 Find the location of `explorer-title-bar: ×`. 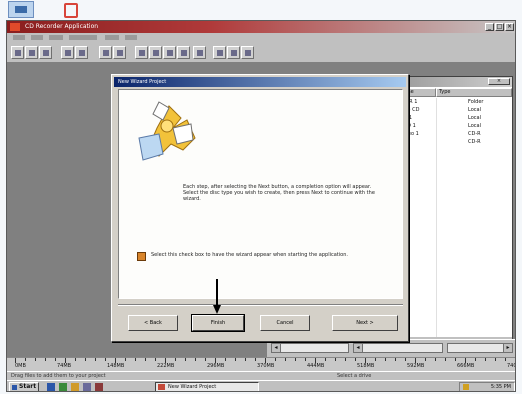

explorer-title-bar: × is located at coordinates (454, 82).